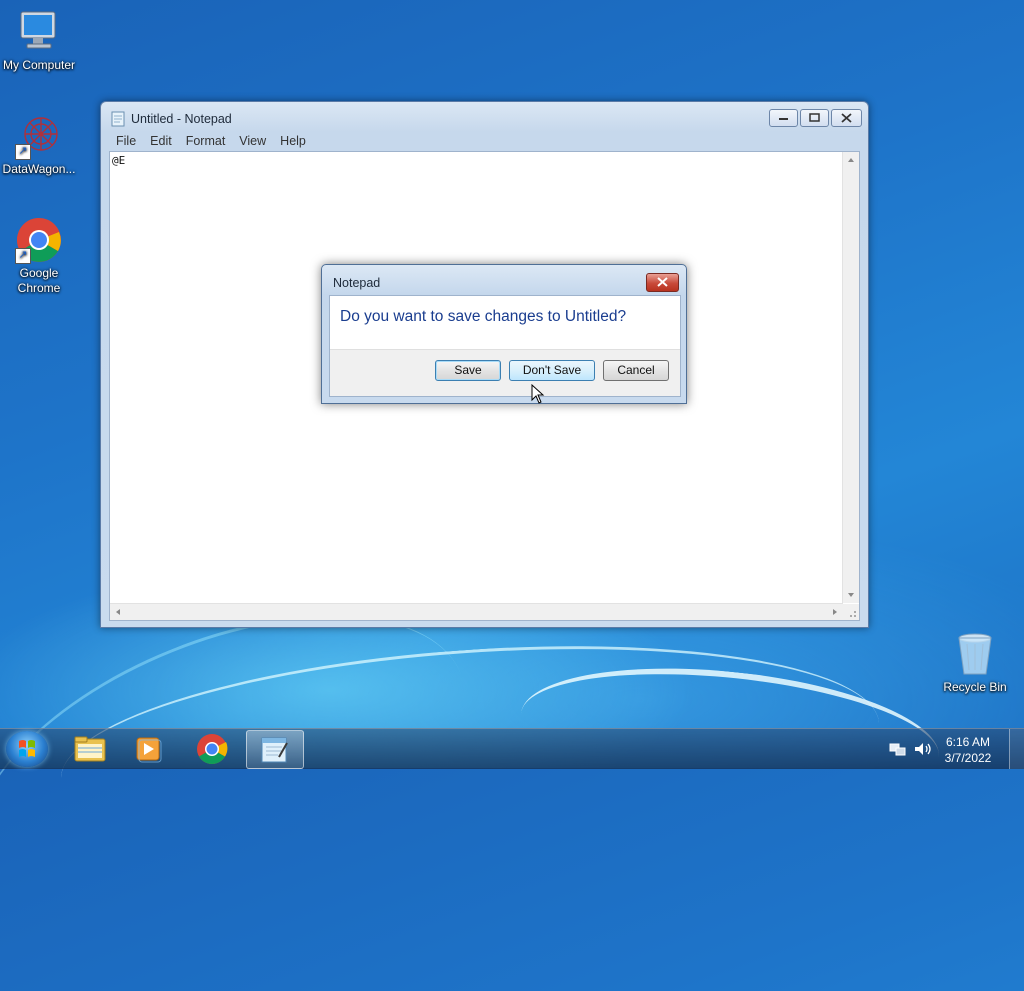  What do you see at coordinates (293, 141) in the screenshot?
I see `menu-help: Help` at bounding box center [293, 141].